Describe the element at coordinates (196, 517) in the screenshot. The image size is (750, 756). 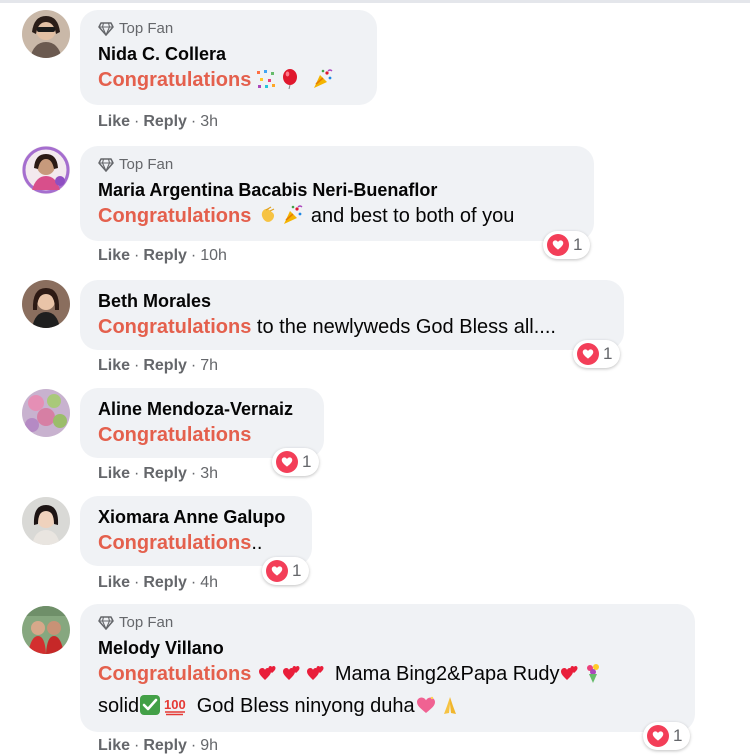
I see `commenter-name: Xiomara Anne Galupo` at that location.